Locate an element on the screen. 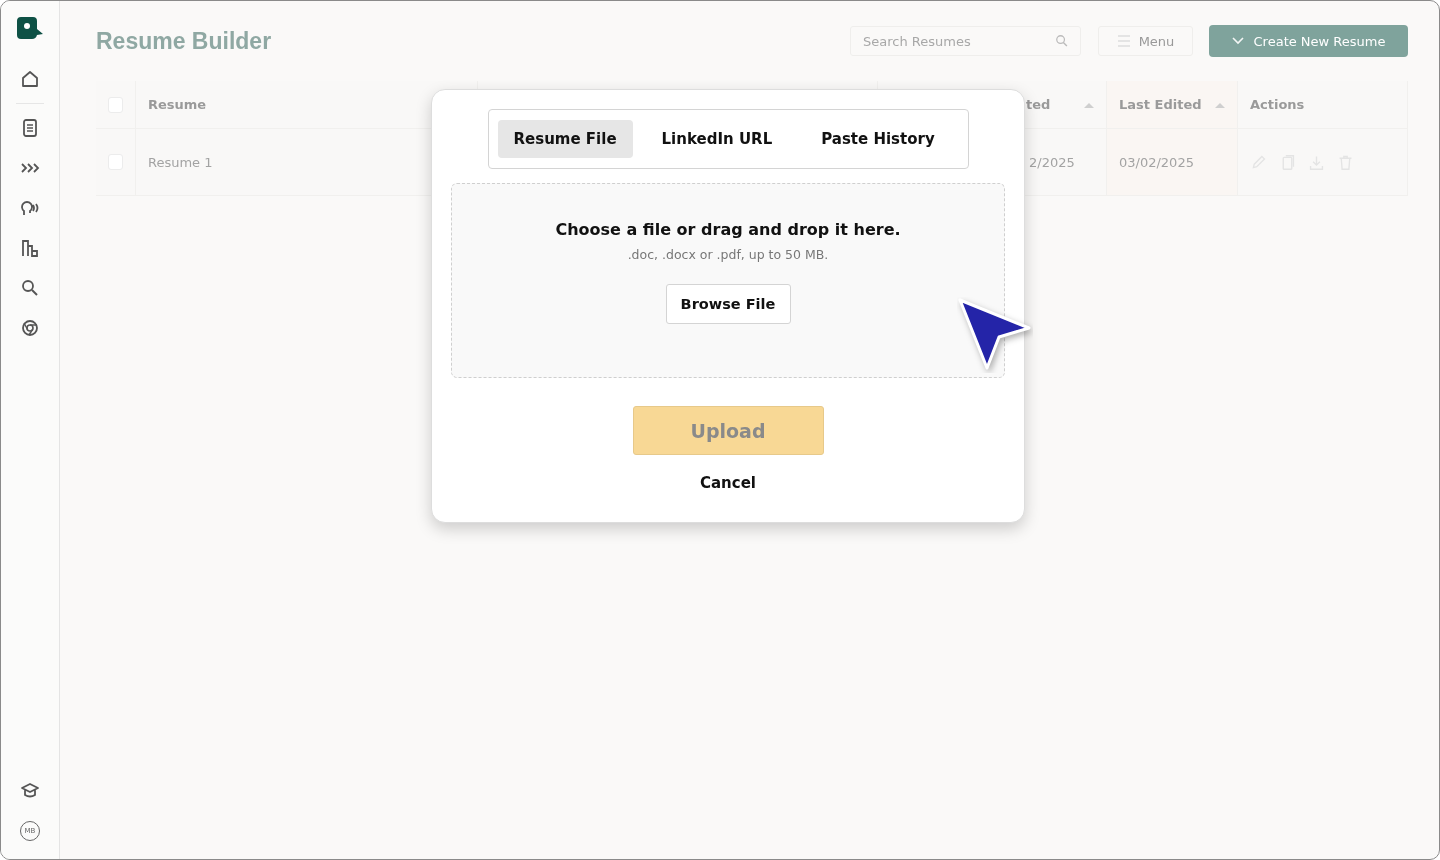 Image resolution: width=1440 pixels, height=860 pixels. column-header: Last Edited is located at coordinates (1160, 104).